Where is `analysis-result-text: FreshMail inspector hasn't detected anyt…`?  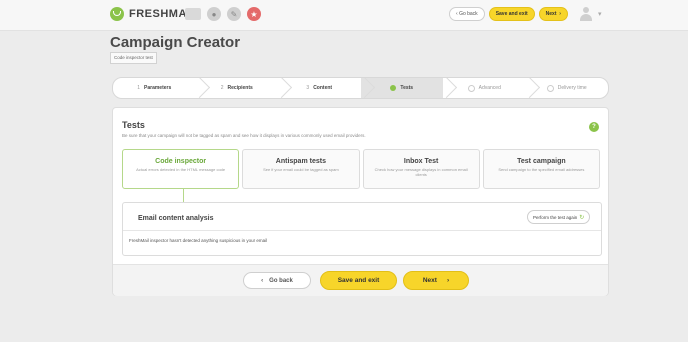 analysis-result-text: FreshMail inspector hasn't detected anyt… is located at coordinates (198, 240).